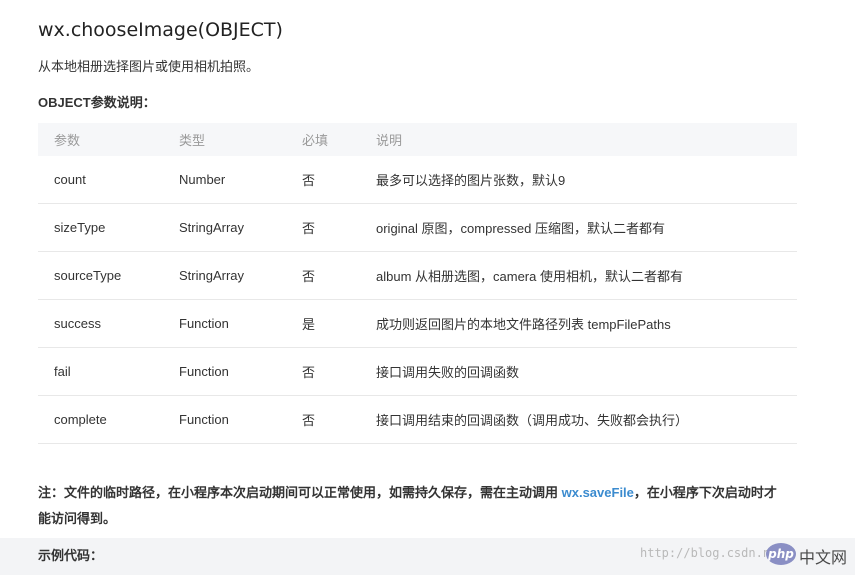 The height and width of the screenshot is (575, 855). Describe the element at coordinates (240, 180) in the screenshot. I see `param-type: Number` at that location.